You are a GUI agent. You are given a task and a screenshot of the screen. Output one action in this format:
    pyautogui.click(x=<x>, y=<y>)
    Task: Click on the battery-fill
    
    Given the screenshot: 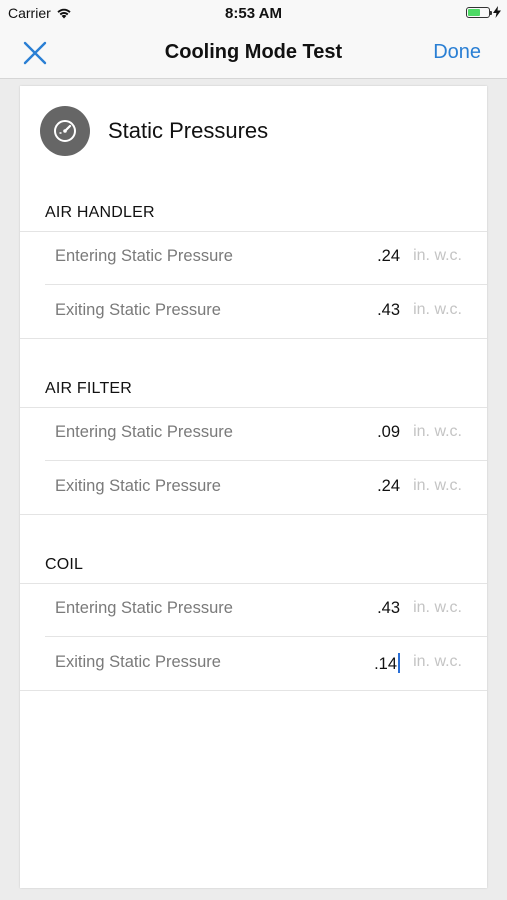 What is the action you would take?
    pyautogui.click(x=474, y=12)
    